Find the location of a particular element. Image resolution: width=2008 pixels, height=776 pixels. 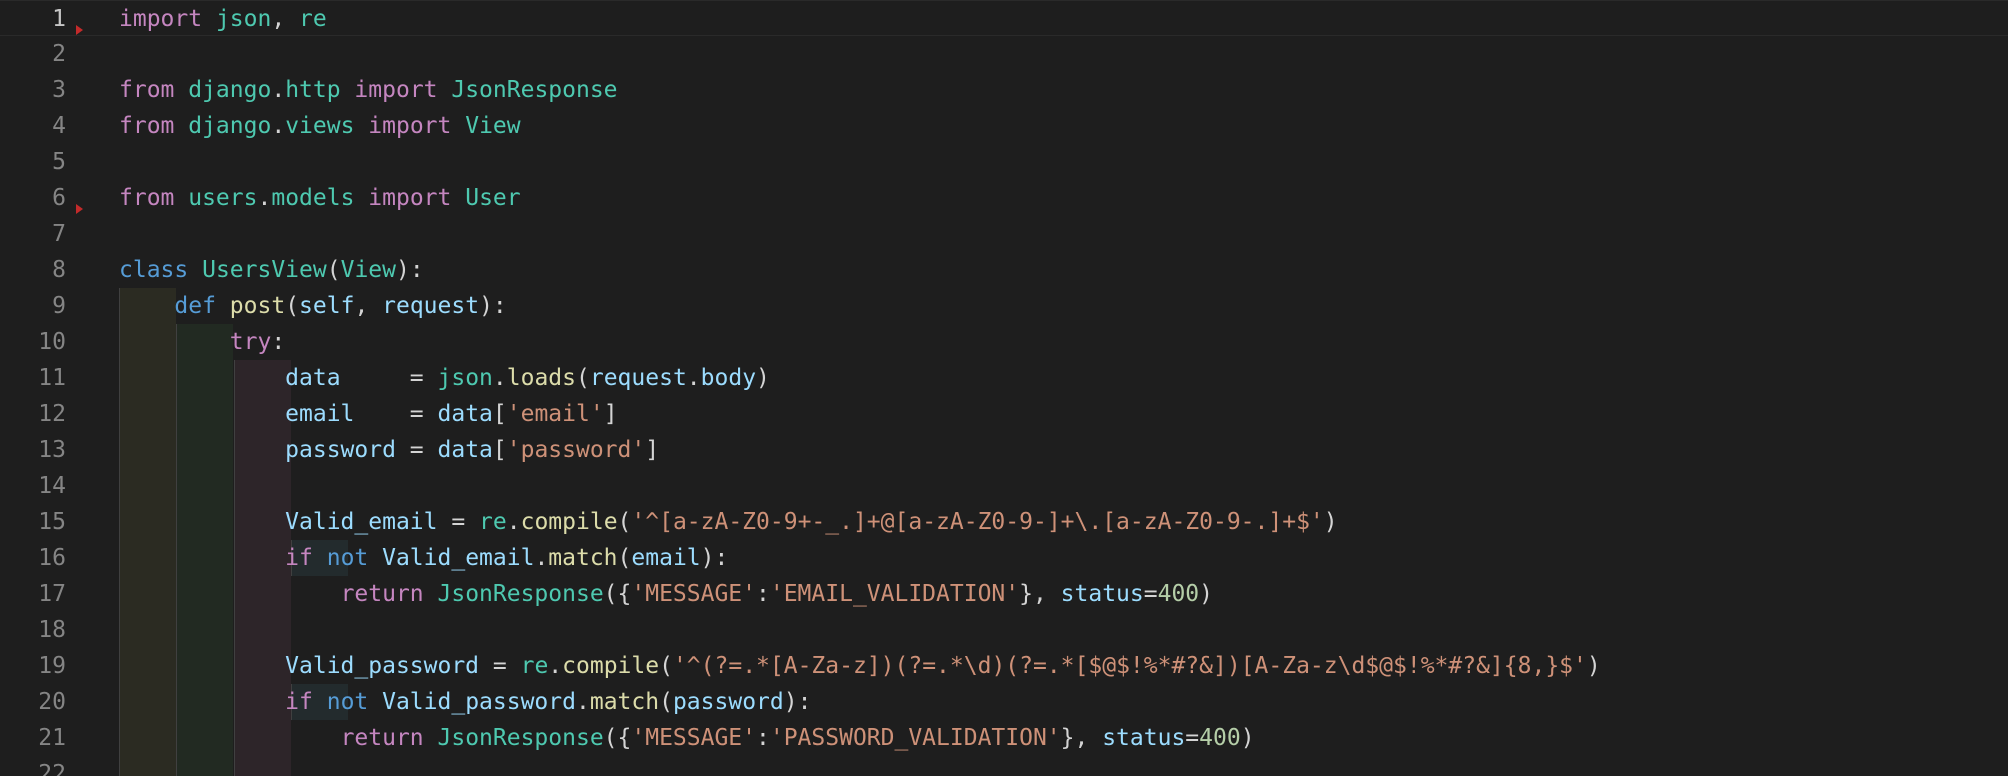

code-line: 2 is located at coordinates (1004, 54).